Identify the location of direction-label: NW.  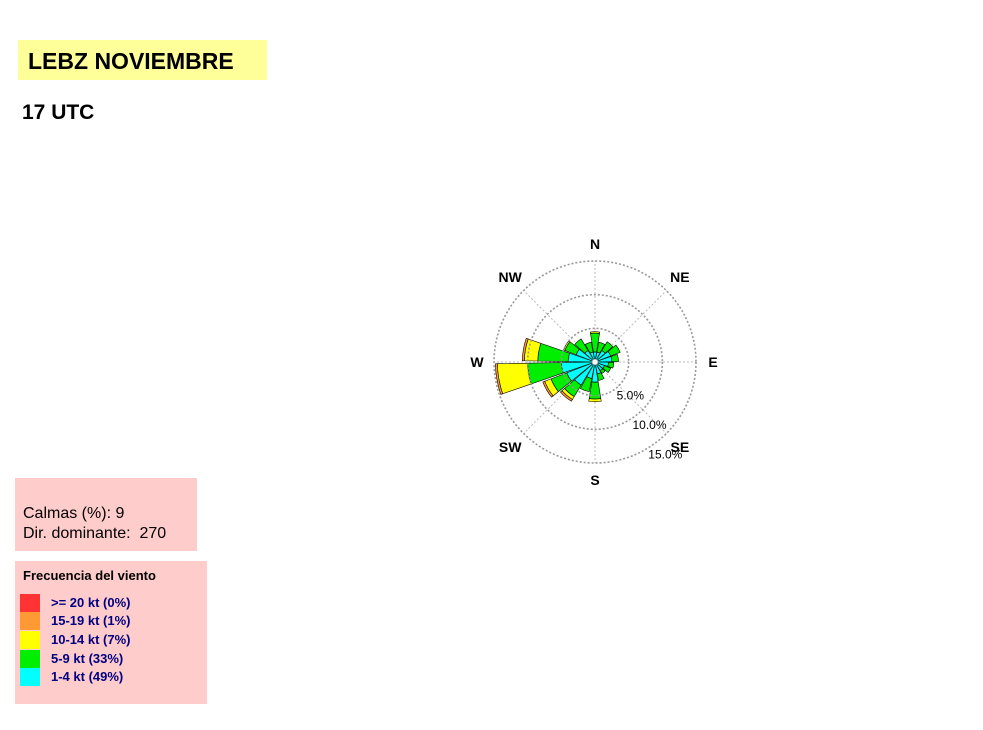
(510, 277).